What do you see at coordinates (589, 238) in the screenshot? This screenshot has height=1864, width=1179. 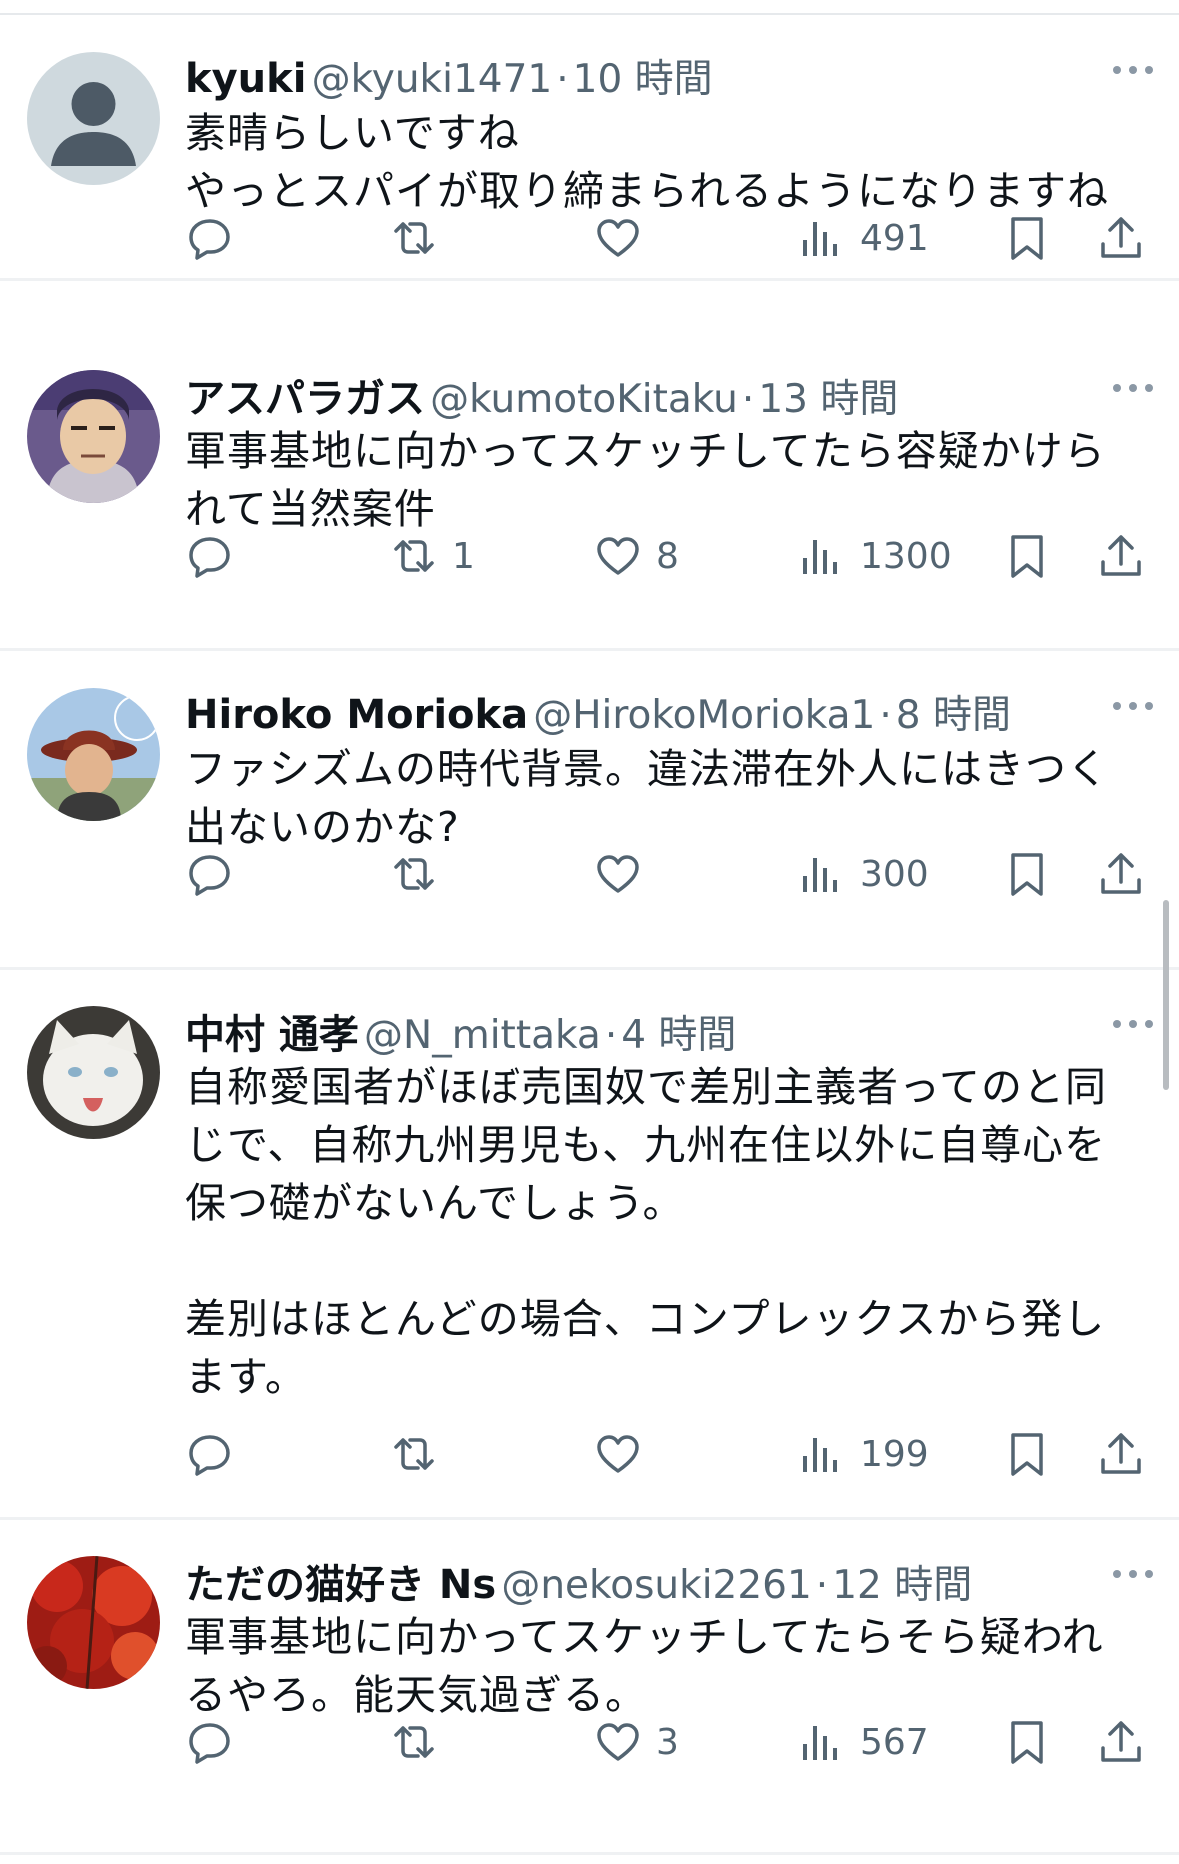 I see `action-bar: 491` at bounding box center [589, 238].